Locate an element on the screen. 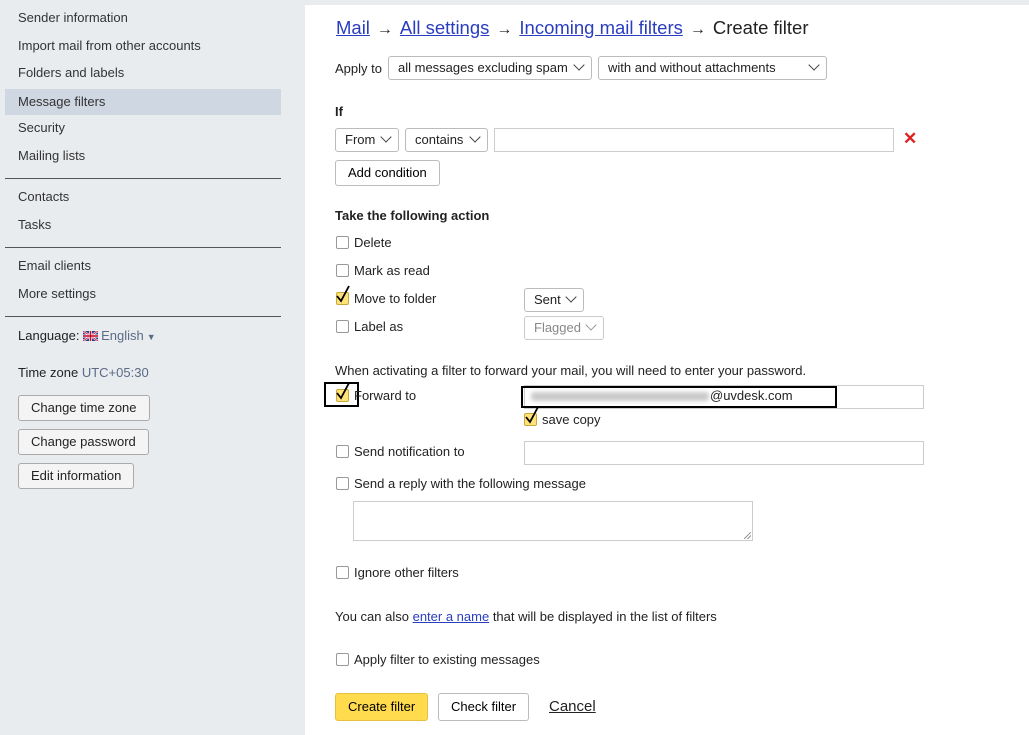  language-row: Language: English ▼ is located at coordinates (87, 335).